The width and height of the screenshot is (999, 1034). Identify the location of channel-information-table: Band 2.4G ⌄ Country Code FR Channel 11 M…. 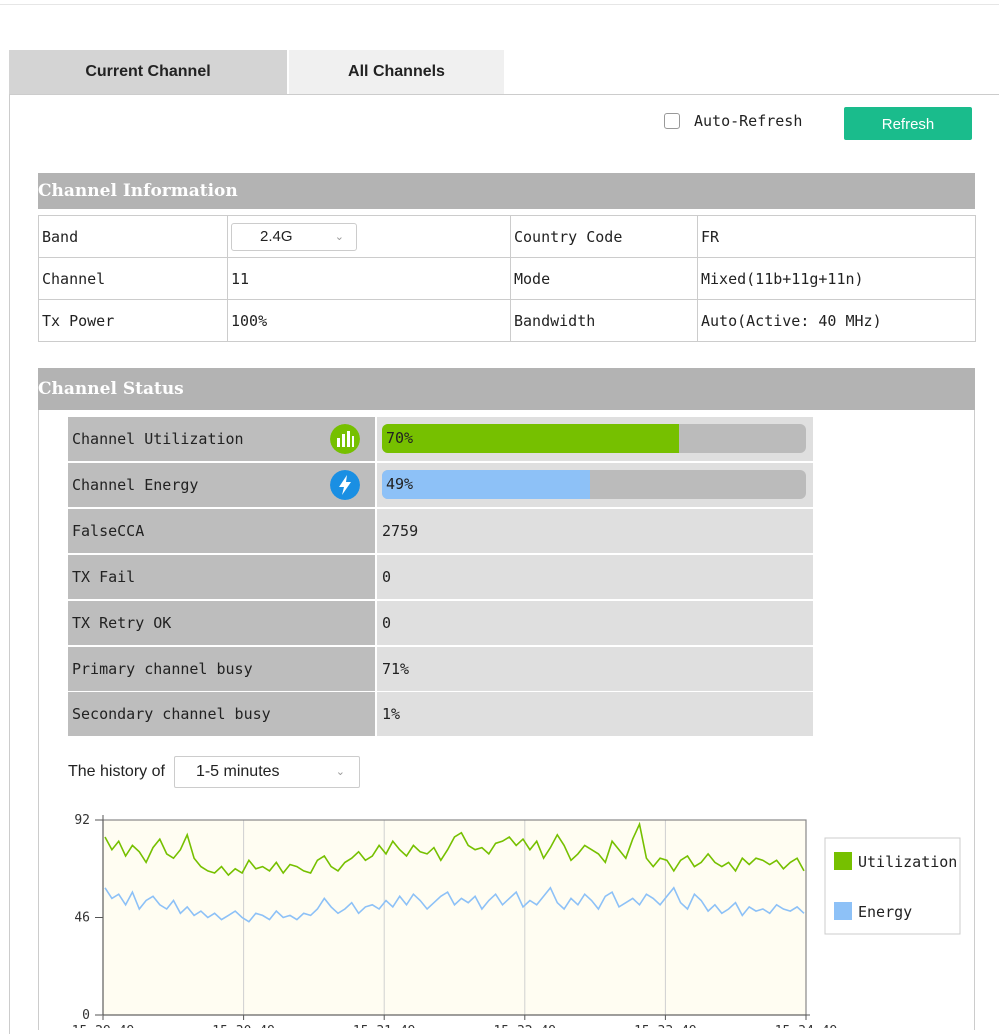
(507, 278).